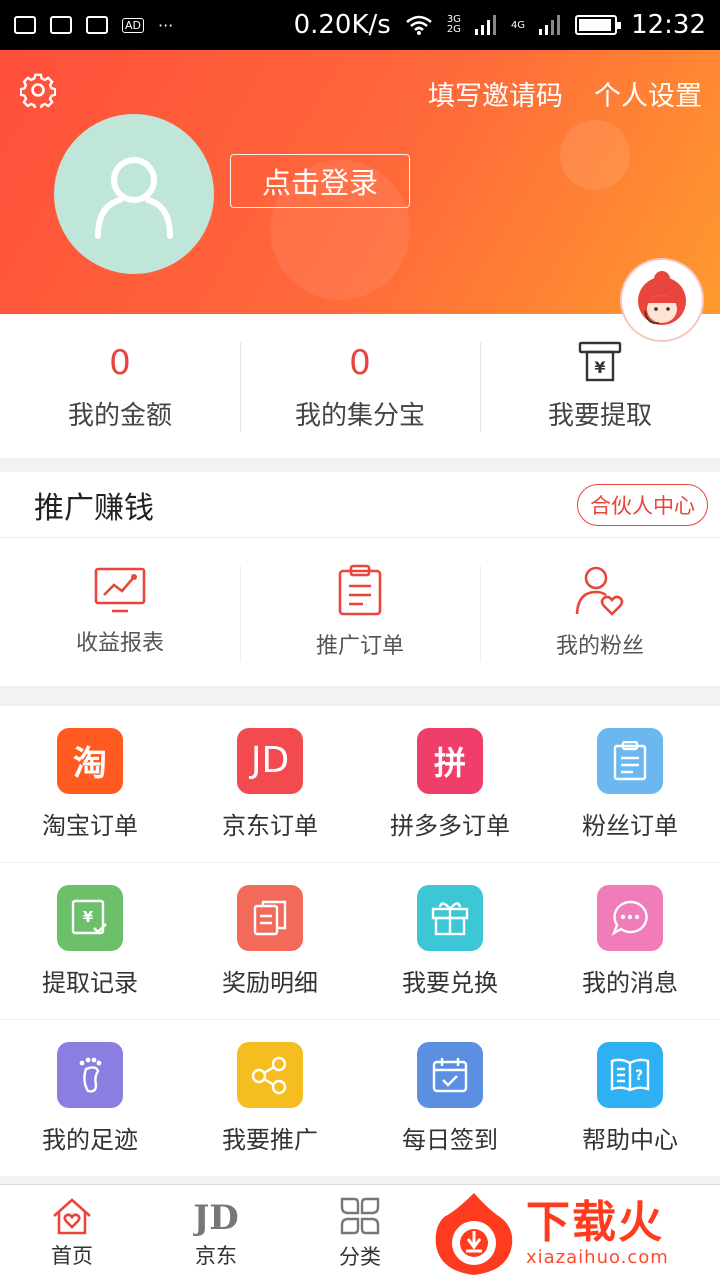 The image size is (720, 1280). I want to click on daily-checkin: 每日签到, so click(450, 1098).